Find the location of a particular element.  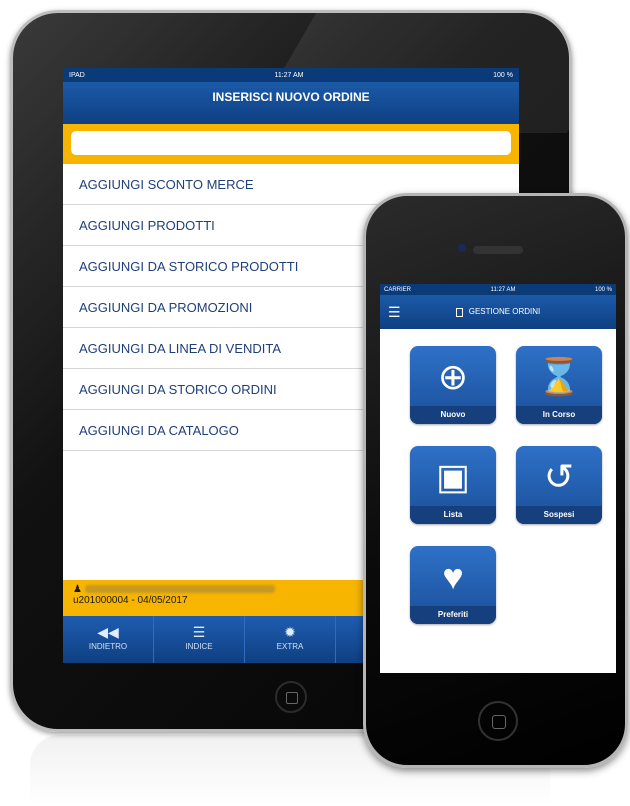

iphone-status-time: 11:27 AM is located at coordinates (503, 289).